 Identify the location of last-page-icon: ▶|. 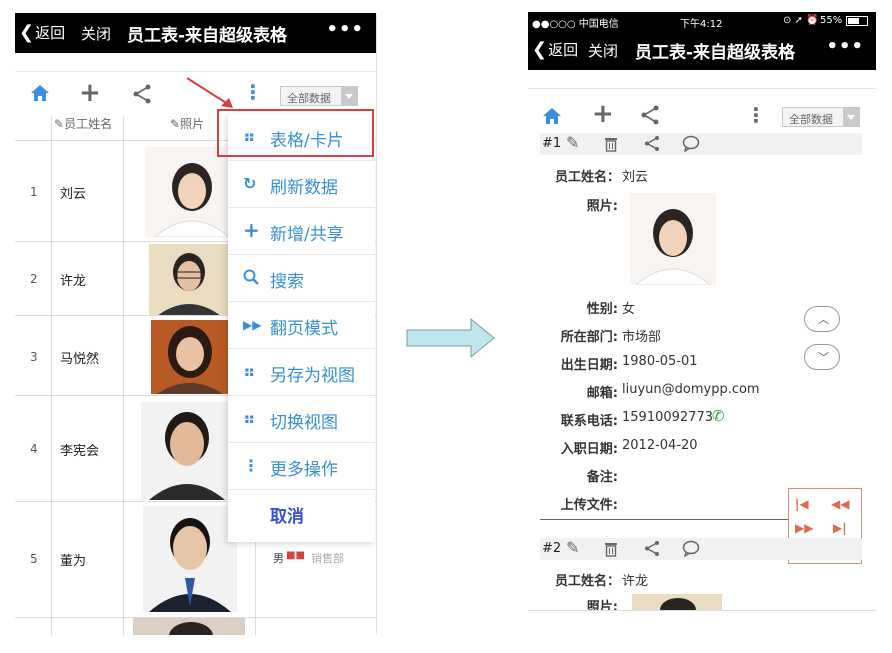
(840, 528).